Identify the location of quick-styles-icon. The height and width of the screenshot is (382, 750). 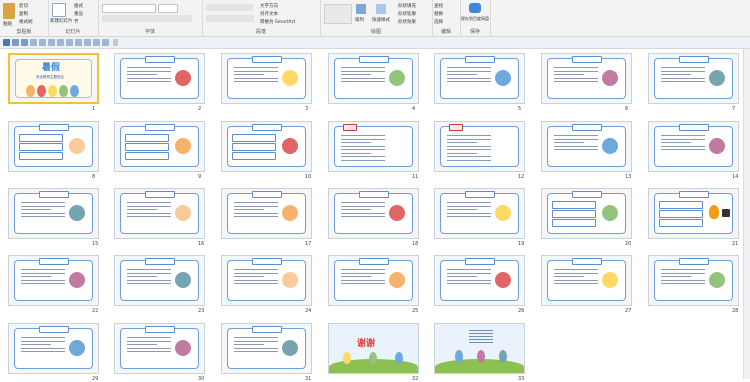
(381, 9).